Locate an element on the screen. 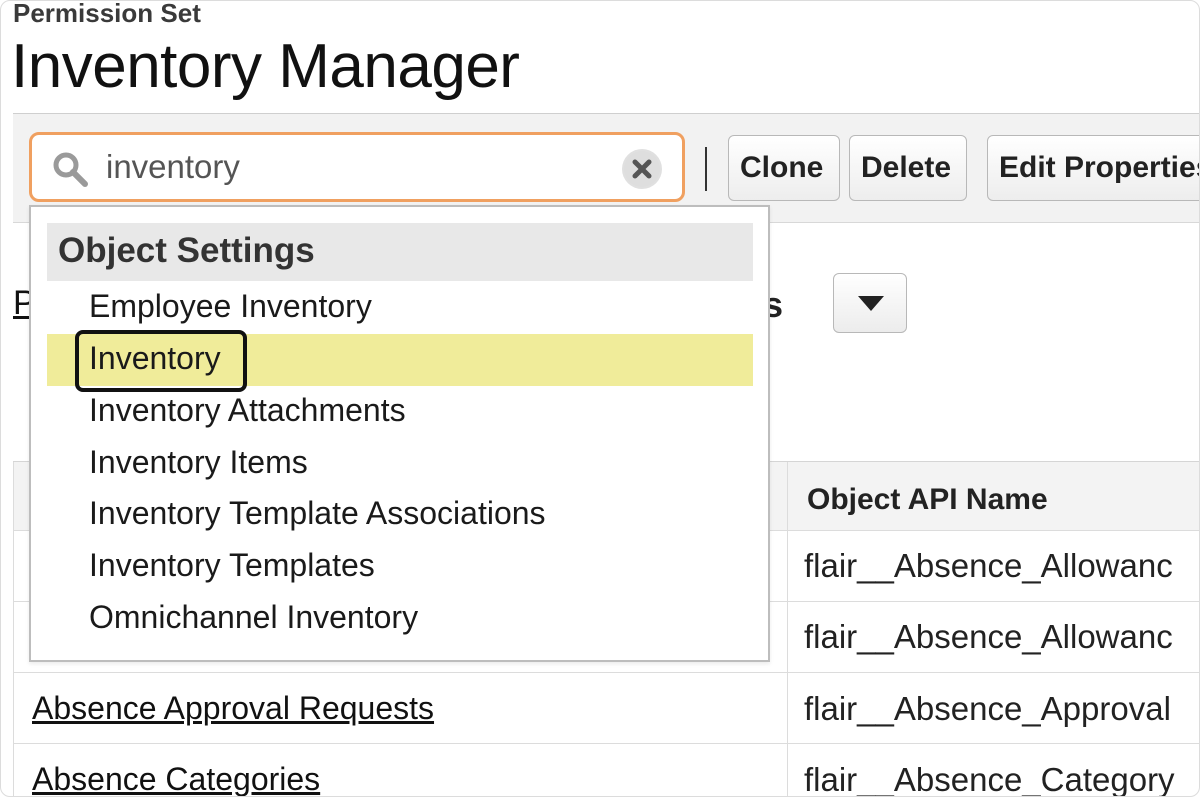 The image size is (1200, 797). dropdown-item-label: Inventory Templates is located at coordinates (232, 565).